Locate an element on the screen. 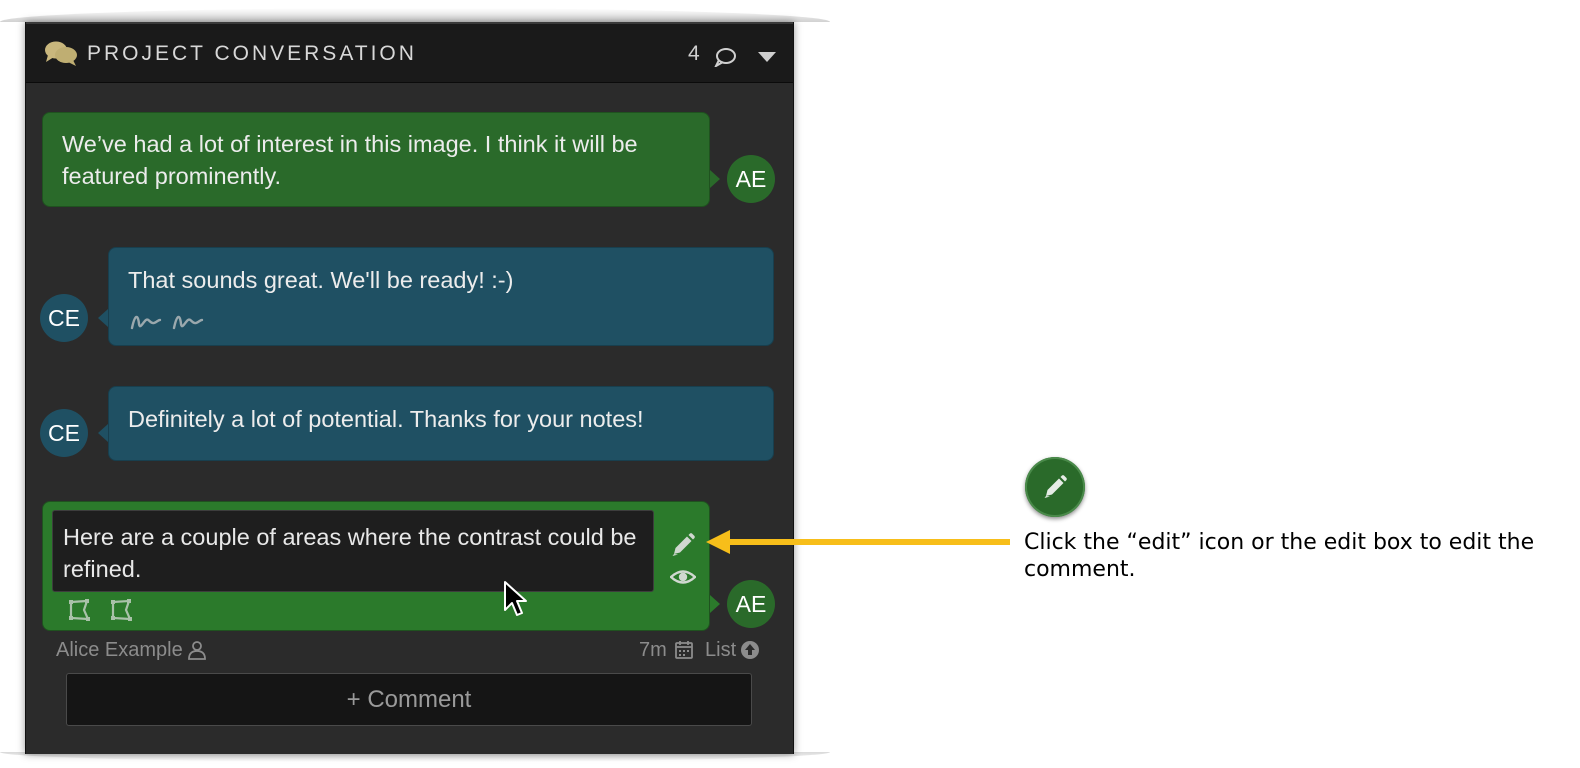 The height and width of the screenshot is (768, 1580). callout-edit-icon-badge is located at coordinates (1055, 487).